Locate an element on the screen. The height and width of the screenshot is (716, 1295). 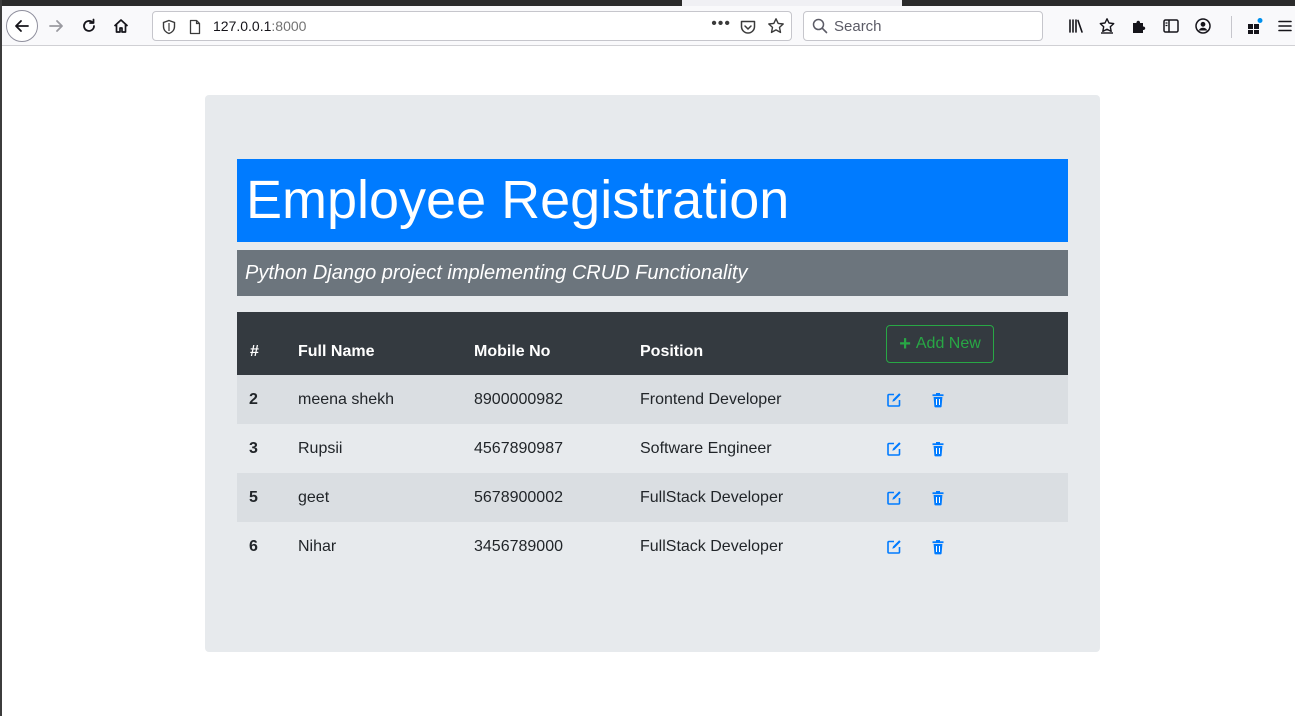
addon-button is located at coordinates (1255, 26).